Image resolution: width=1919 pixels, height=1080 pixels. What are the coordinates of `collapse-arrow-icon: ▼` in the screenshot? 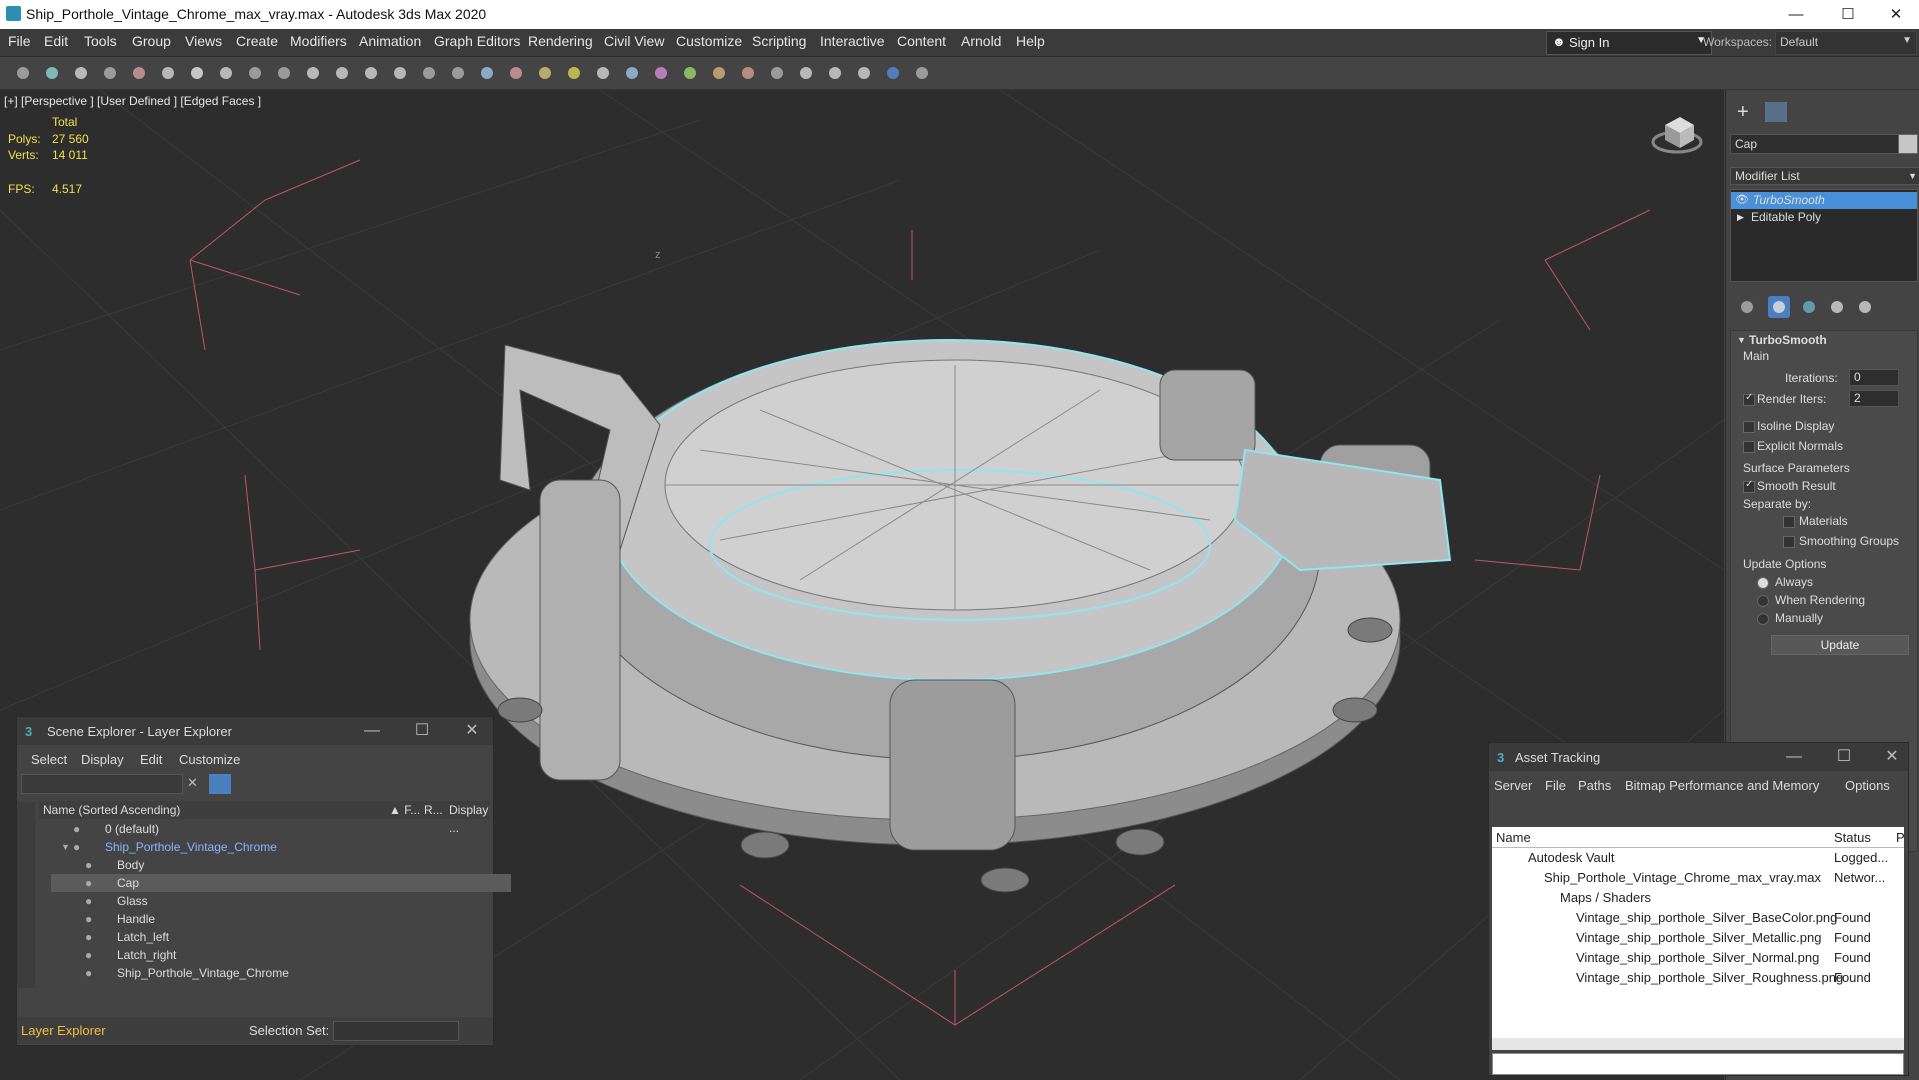 It's located at (1741, 340).